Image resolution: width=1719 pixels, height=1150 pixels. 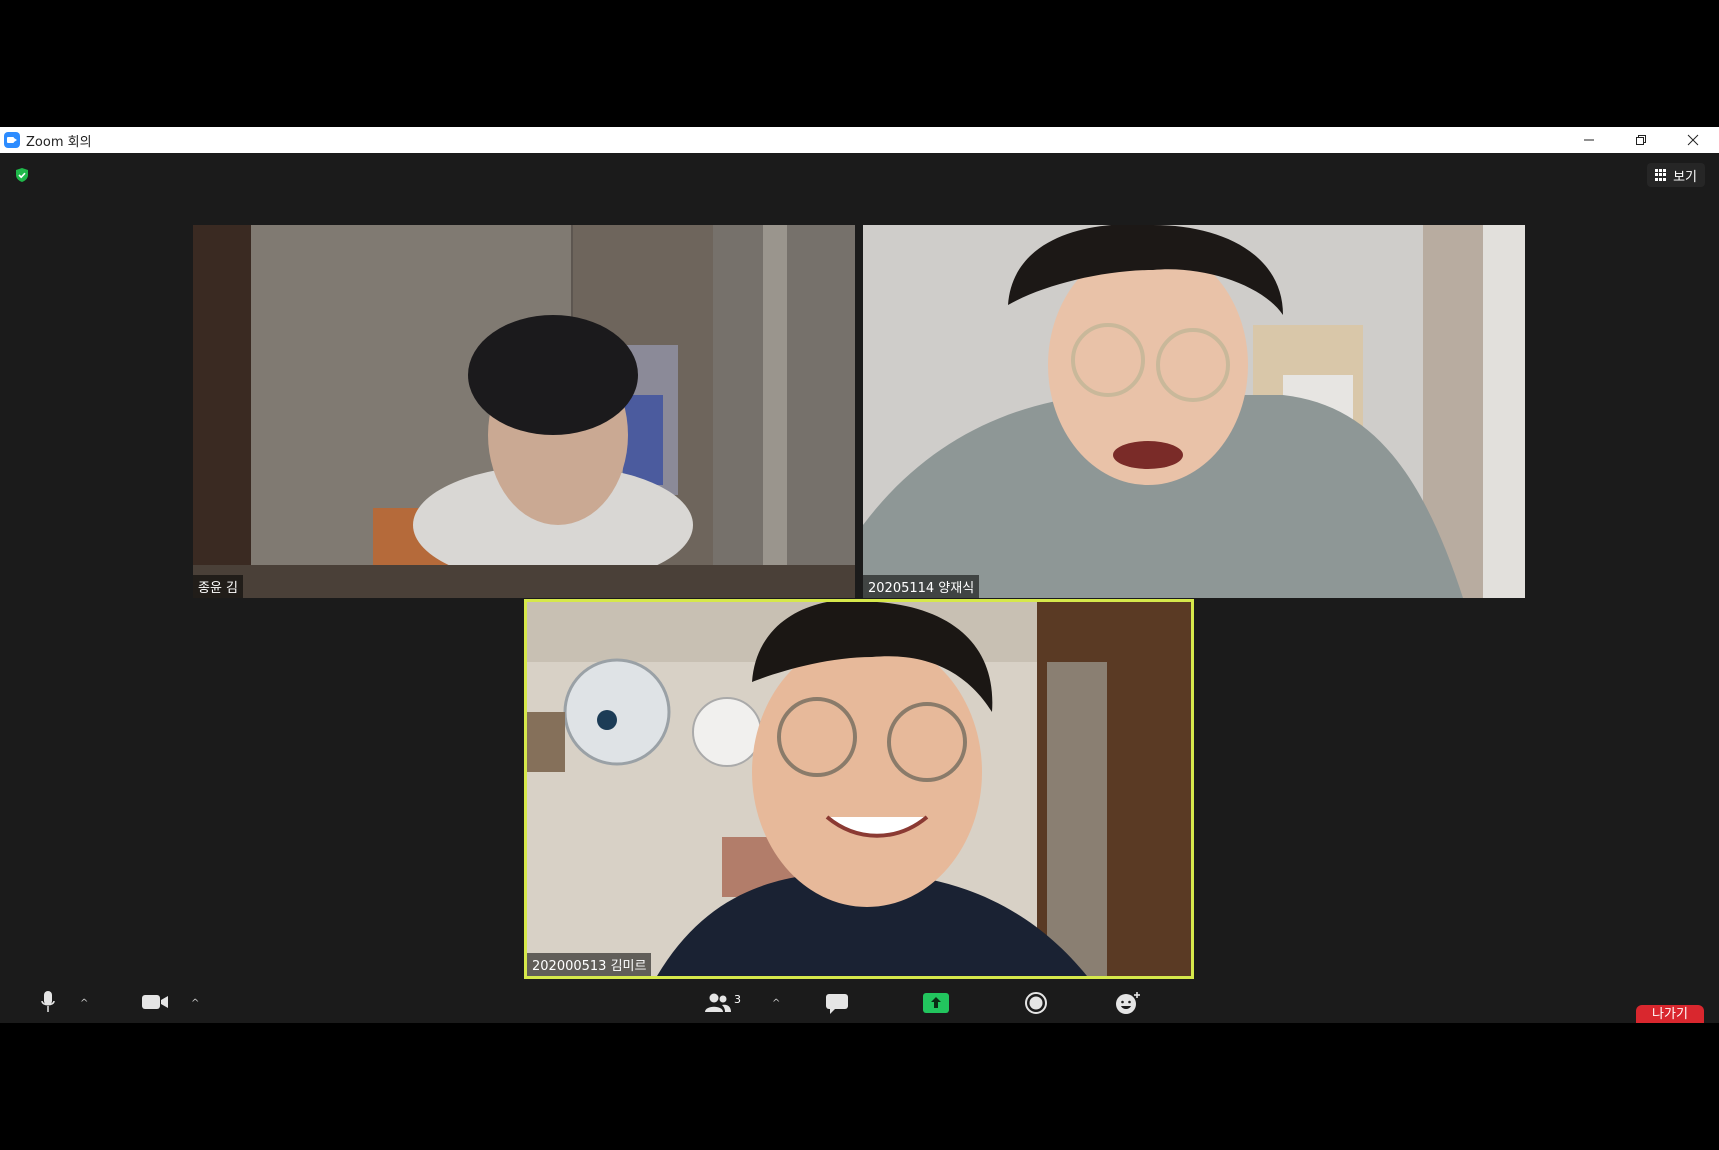 I want to click on participants-options-caret: ^, so click(x=776, y=1003).